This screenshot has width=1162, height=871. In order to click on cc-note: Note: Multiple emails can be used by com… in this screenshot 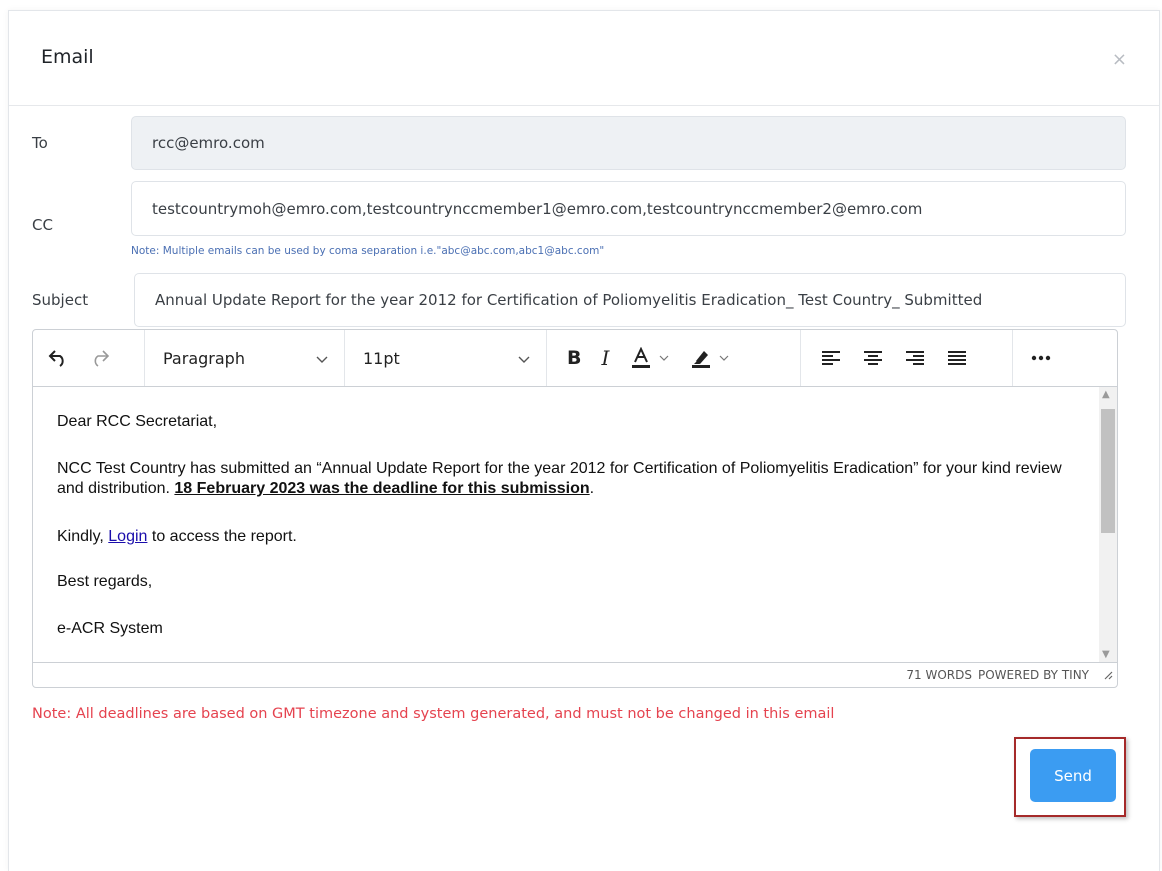, I will do `click(368, 251)`.